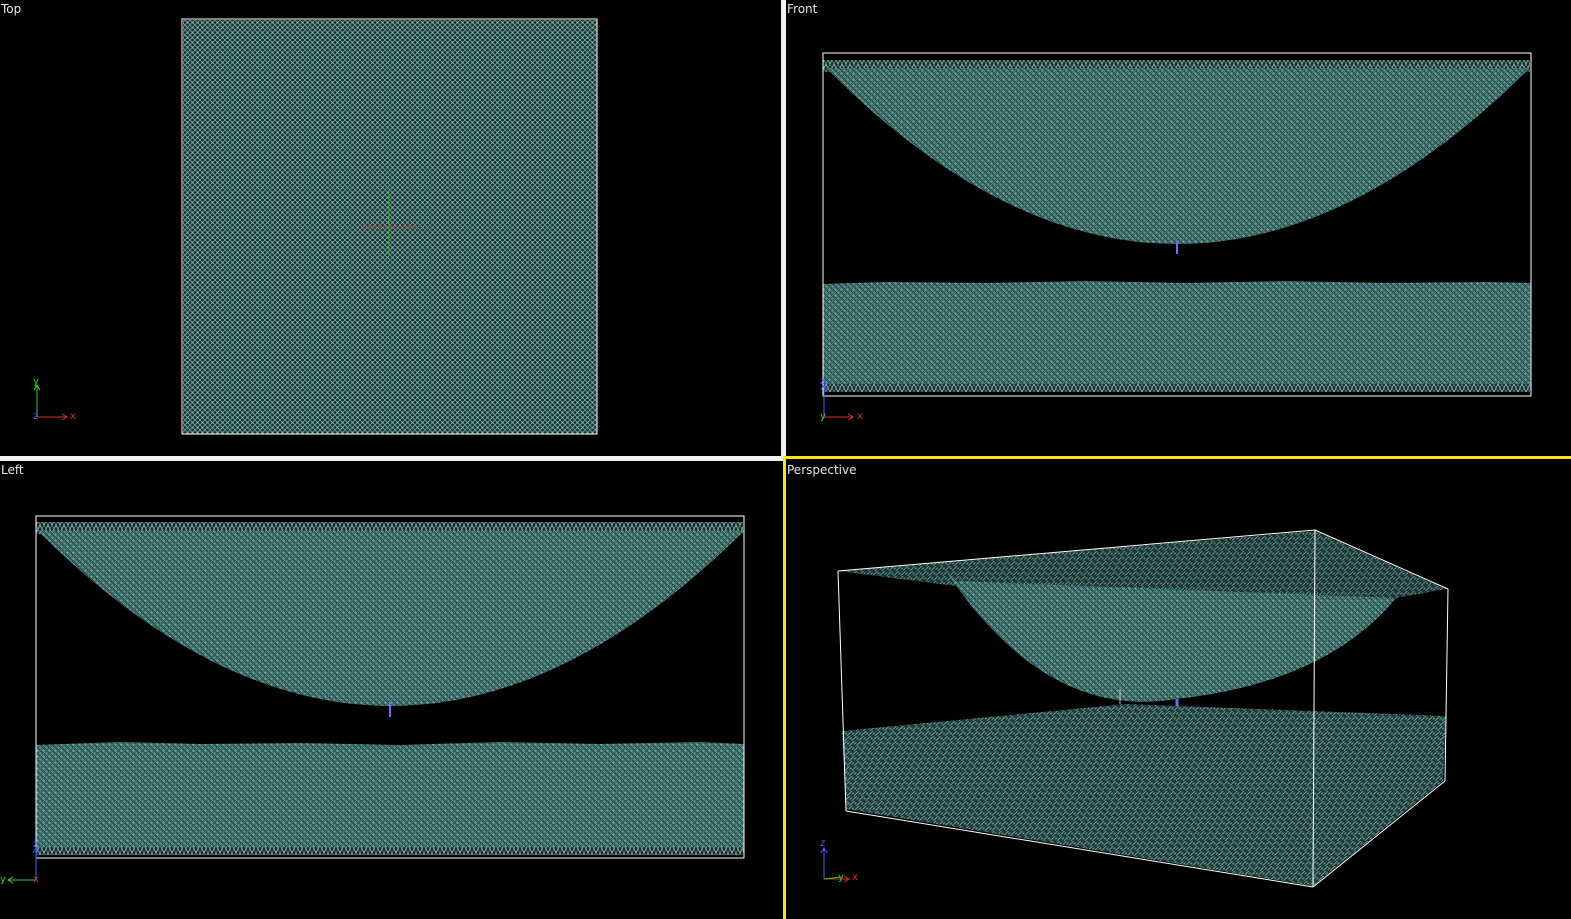 This screenshot has height=919, width=1571. Describe the element at coordinates (841, 877) in the screenshot. I see `perspective-axis-y-label: y` at that location.